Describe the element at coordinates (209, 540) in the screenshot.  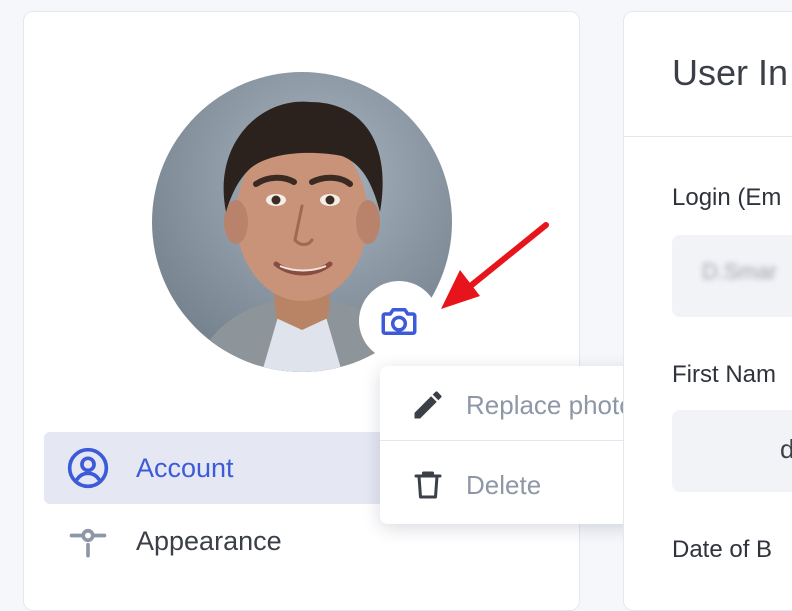
I see `nav-item-label: Appearance` at that location.